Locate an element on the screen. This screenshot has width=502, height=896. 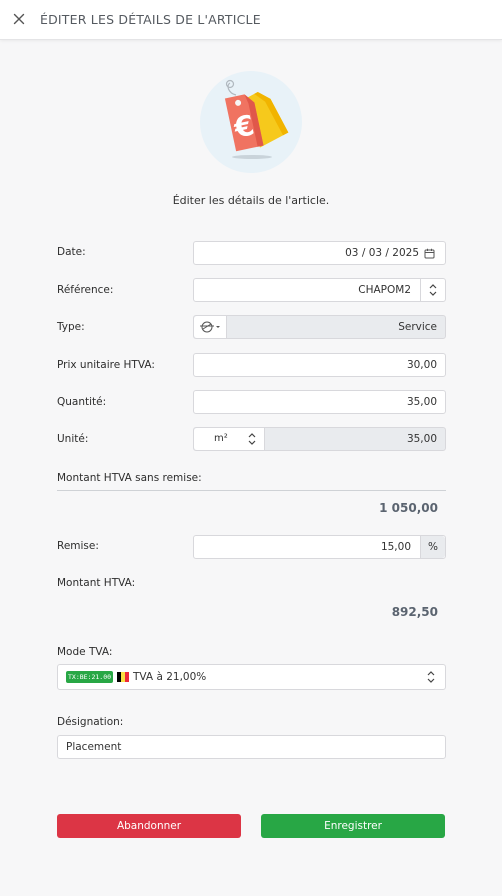
divider is located at coordinates (251, 490).